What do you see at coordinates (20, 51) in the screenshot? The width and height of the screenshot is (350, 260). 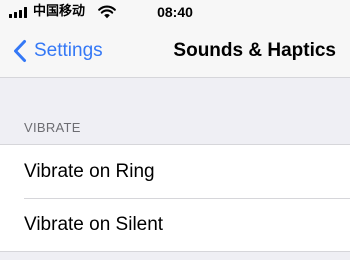 I see `chevron-left-icon` at bounding box center [20, 51].